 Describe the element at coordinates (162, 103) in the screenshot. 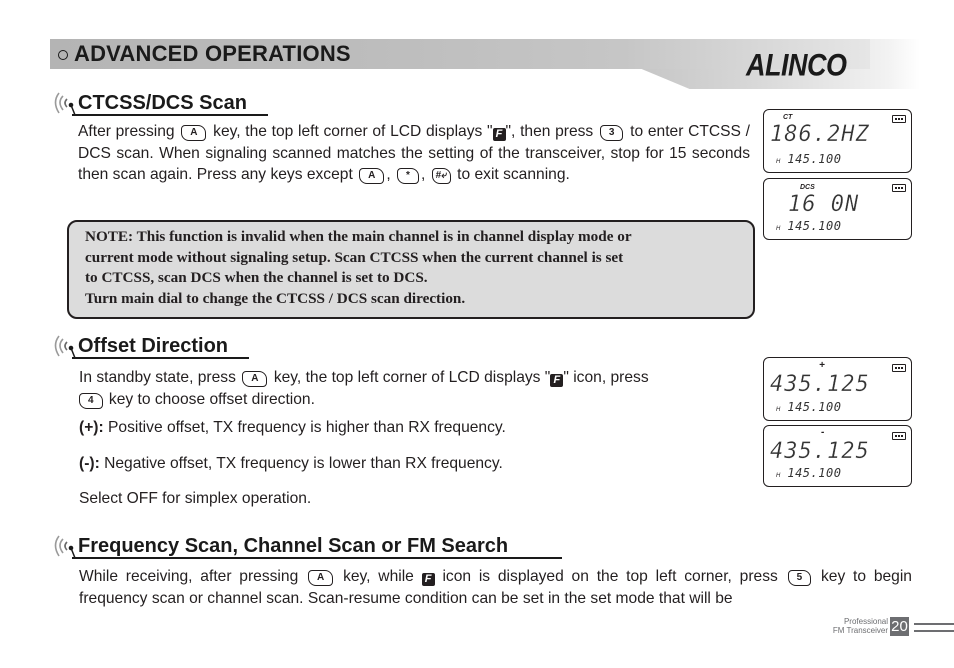

I see `section-title: CTCSS/DCS Scan` at that location.